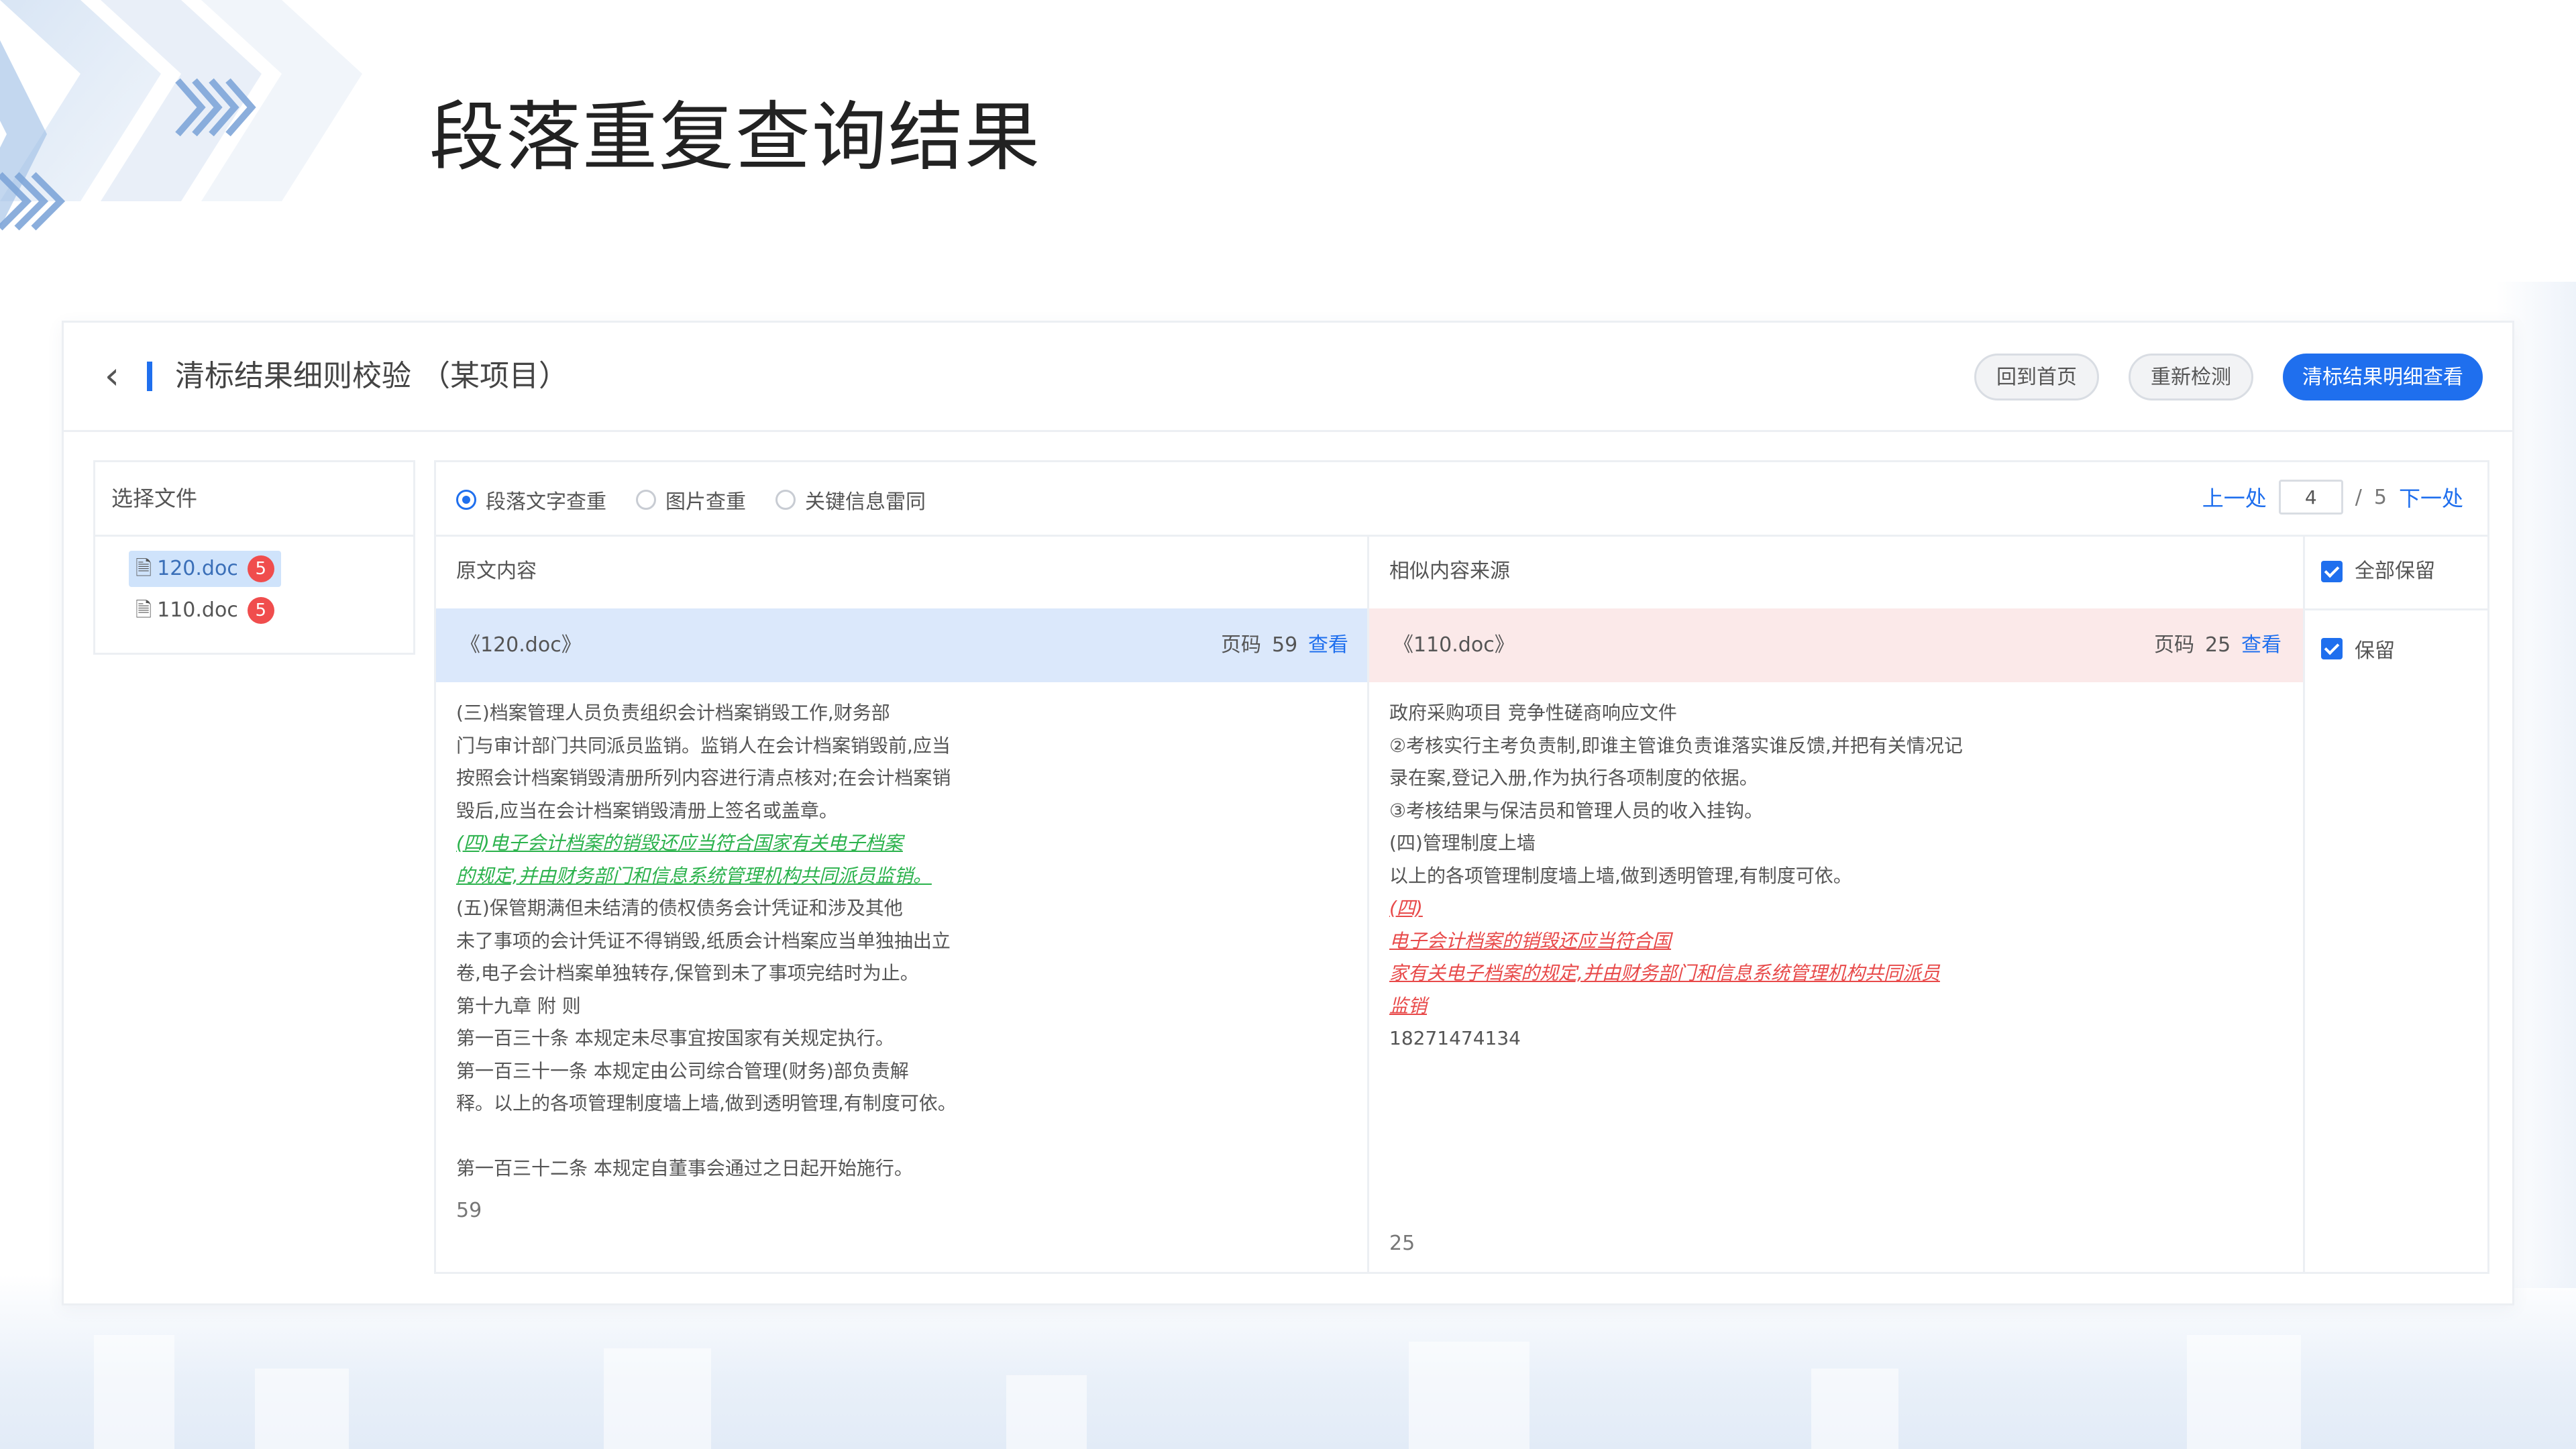 Image resolution: width=2576 pixels, height=1449 pixels. I want to click on current-match-input, so click(2310, 497).